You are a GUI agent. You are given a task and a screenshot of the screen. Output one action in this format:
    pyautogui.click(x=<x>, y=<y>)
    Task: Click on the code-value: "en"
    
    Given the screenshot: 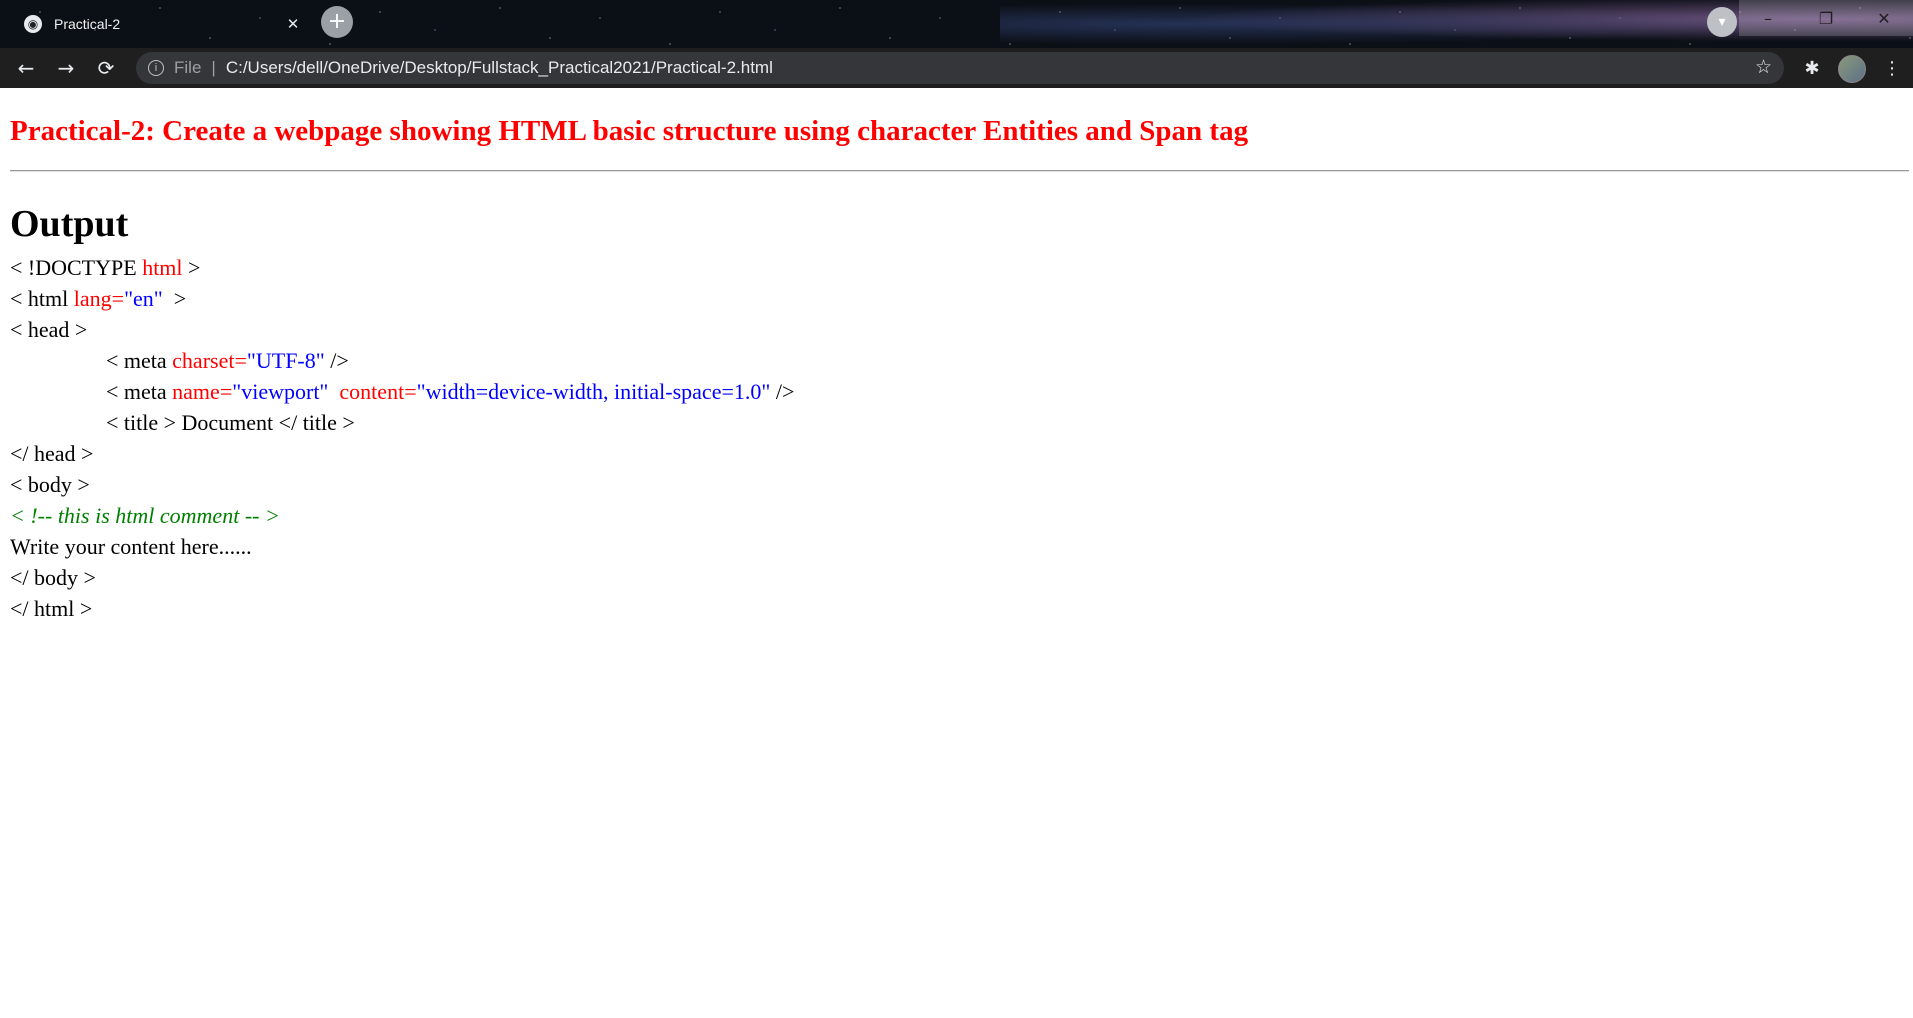 What is the action you would take?
    pyautogui.click(x=143, y=298)
    